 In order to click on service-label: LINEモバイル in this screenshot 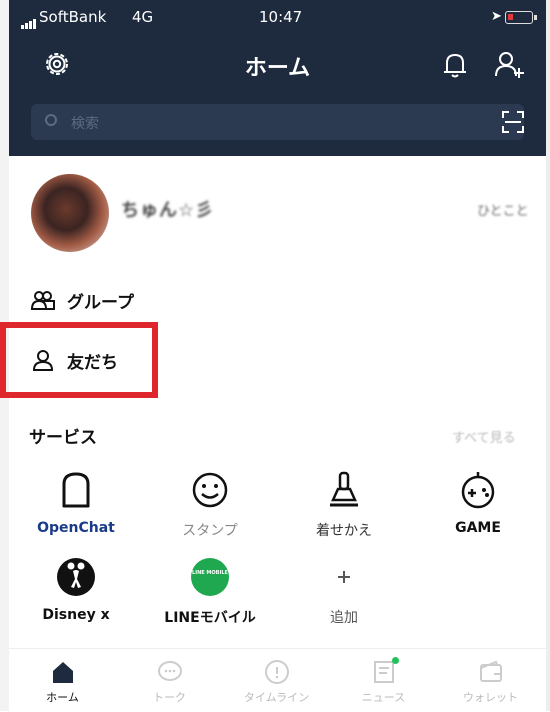, I will do `click(210, 618)`.